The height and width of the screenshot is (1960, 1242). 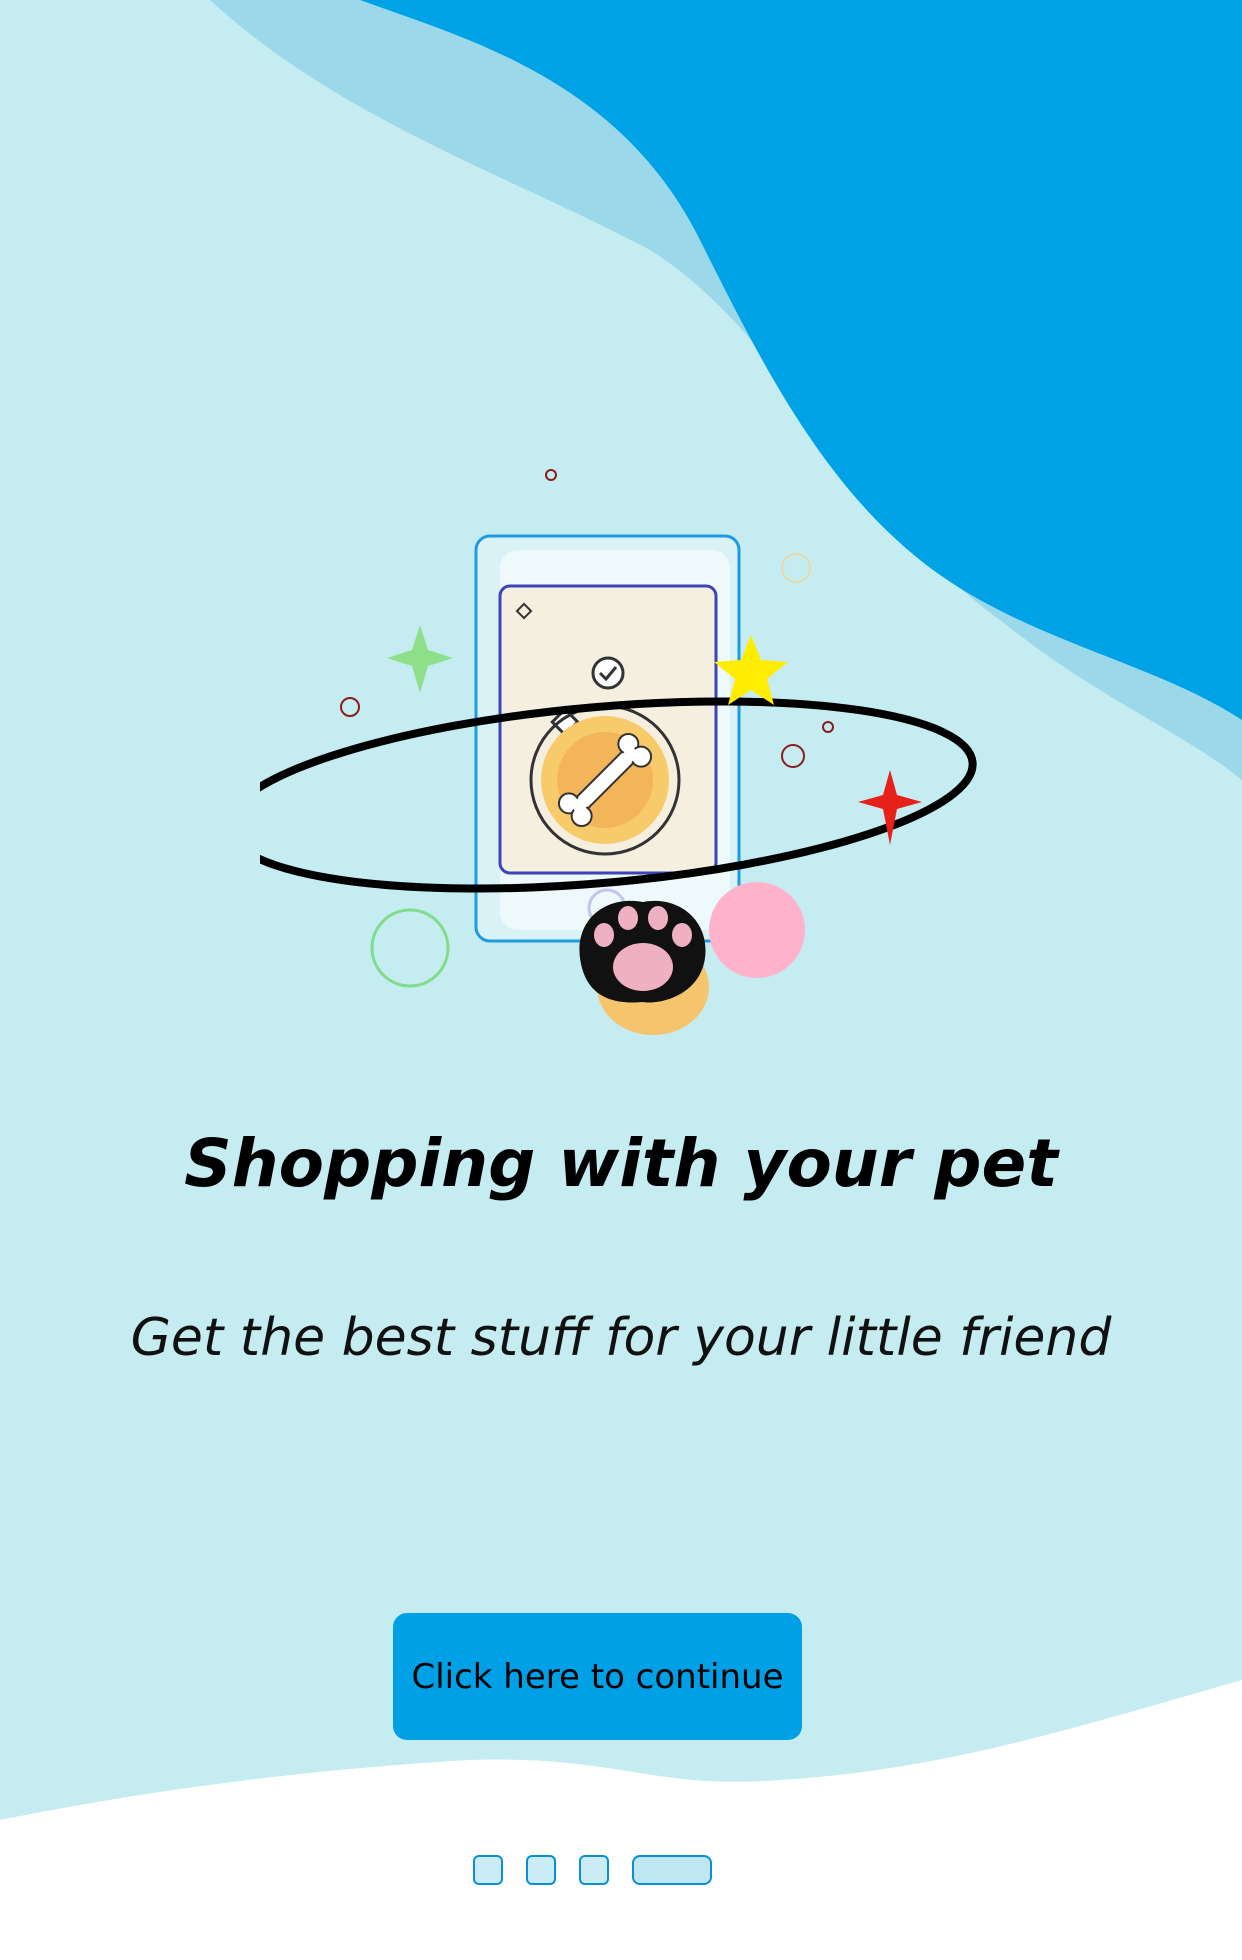 I want to click on sparkle-icon, so click(x=420, y=659).